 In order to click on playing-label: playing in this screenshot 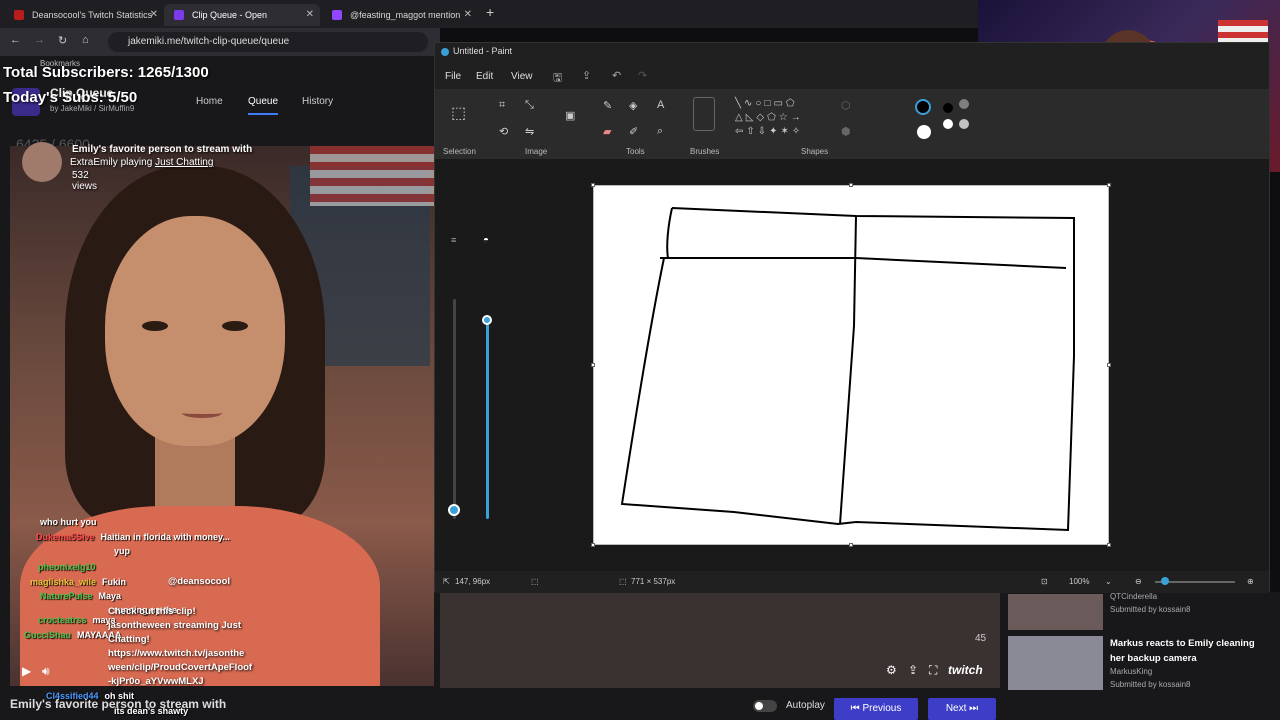, I will do `click(136, 162)`.